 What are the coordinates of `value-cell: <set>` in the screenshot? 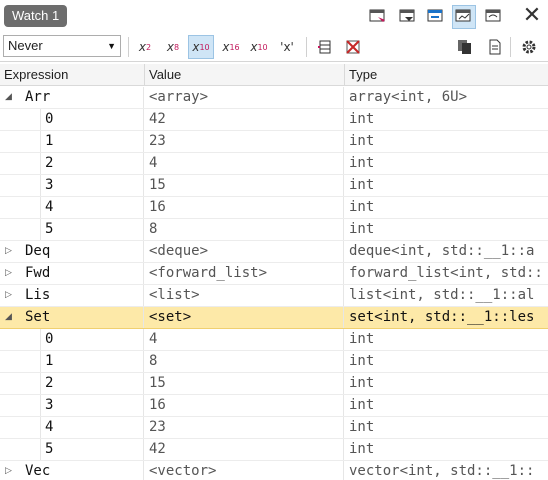 It's located at (244, 317).